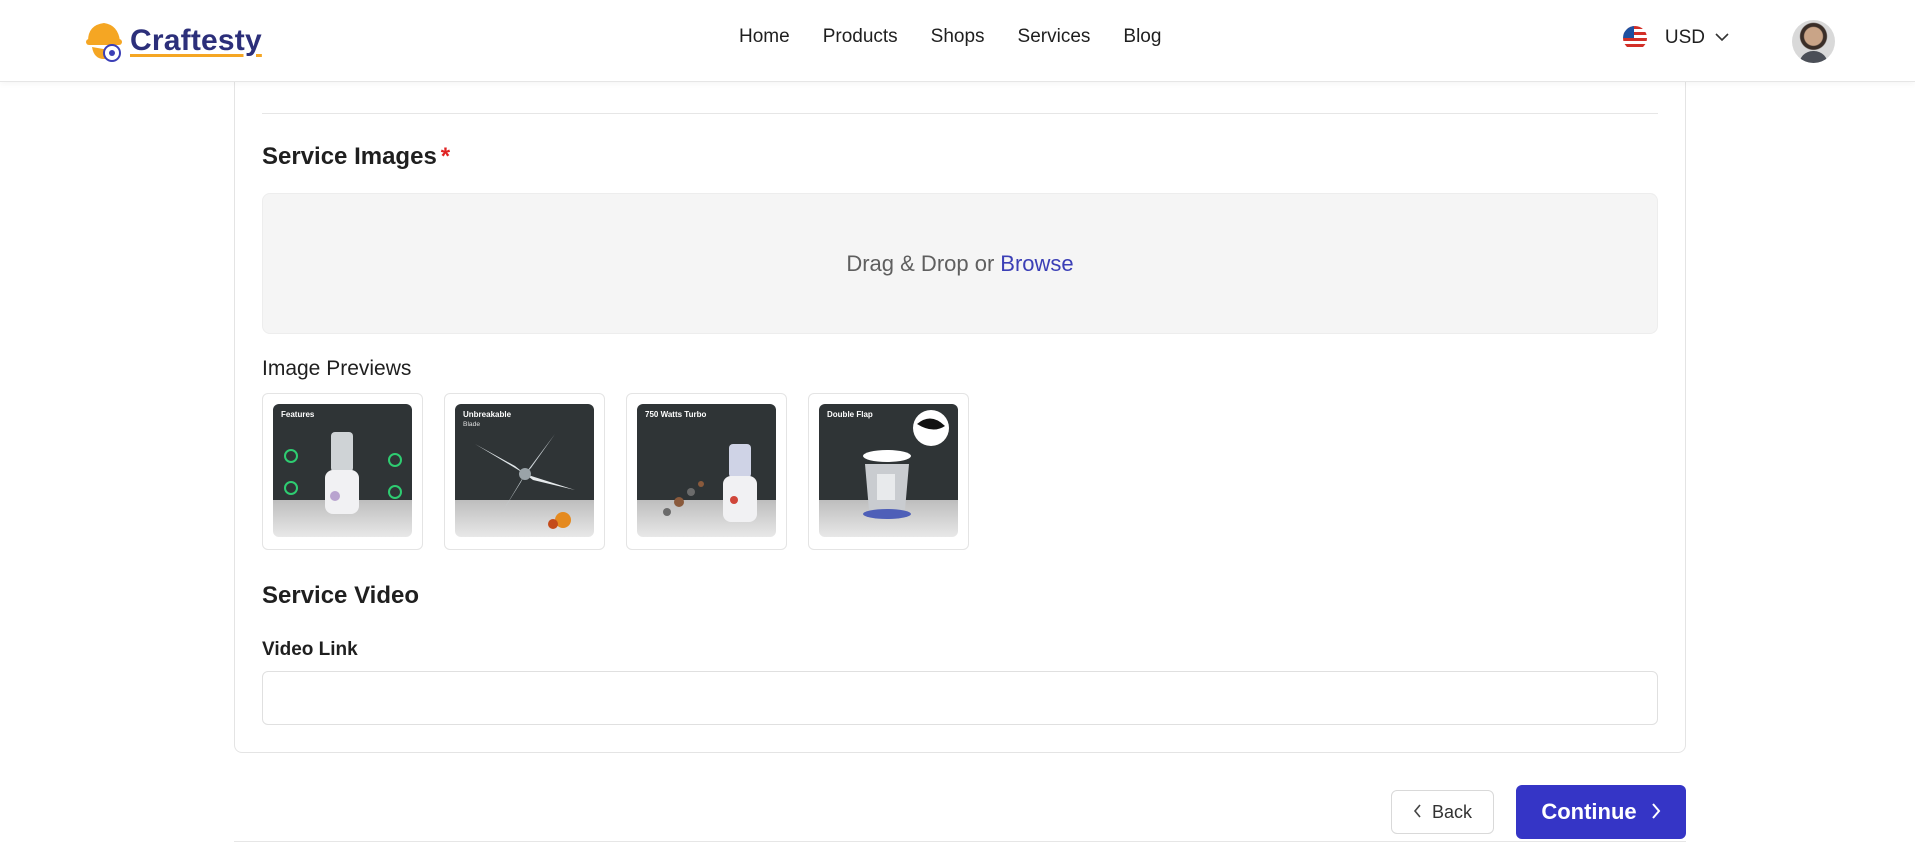 The image size is (1915, 843). Describe the element at coordinates (337, 368) in the screenshot. I see `image-previews-label: Image Previews` at that location.